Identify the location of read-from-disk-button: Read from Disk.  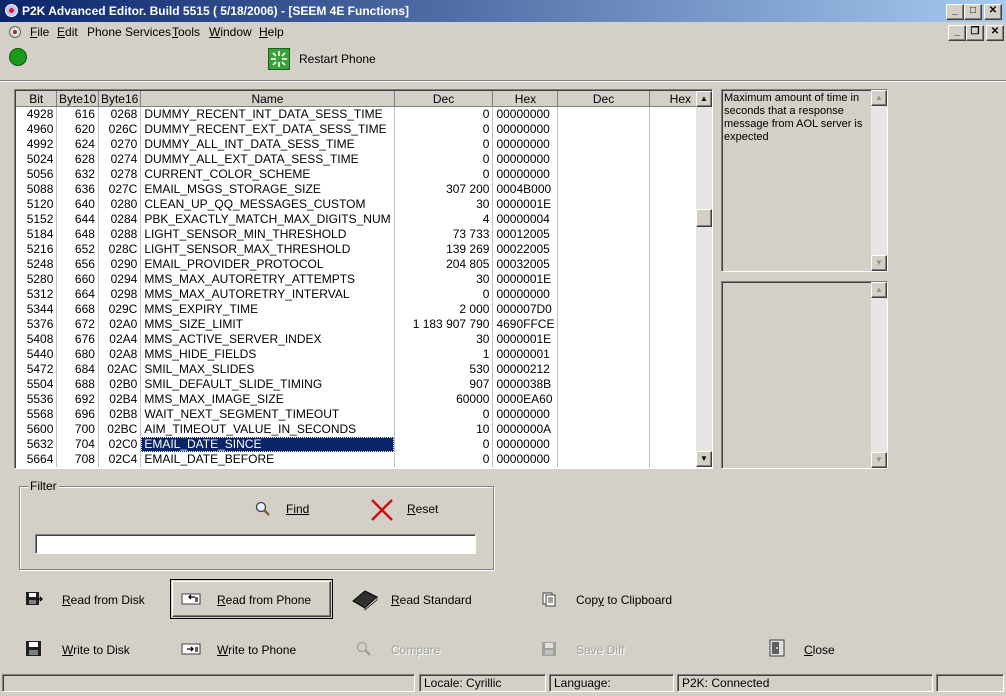
(103, 600).